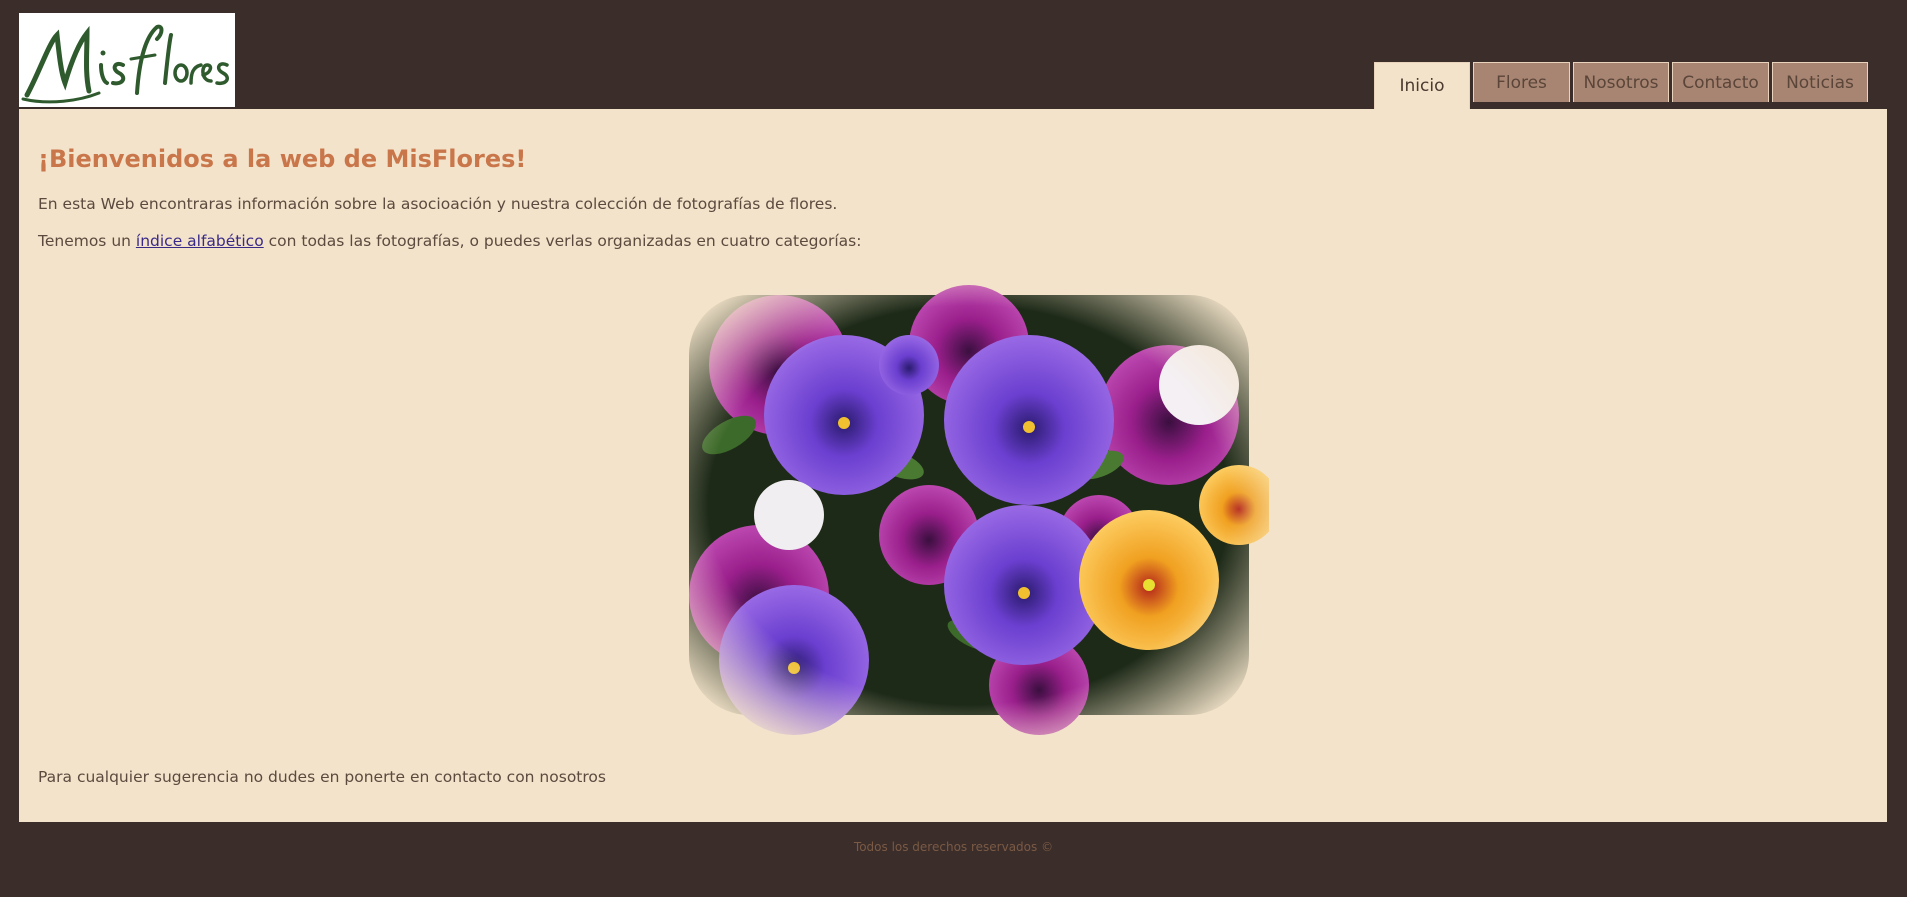  I want to click on index-text-before: Tenemos un, so click(87, 241).